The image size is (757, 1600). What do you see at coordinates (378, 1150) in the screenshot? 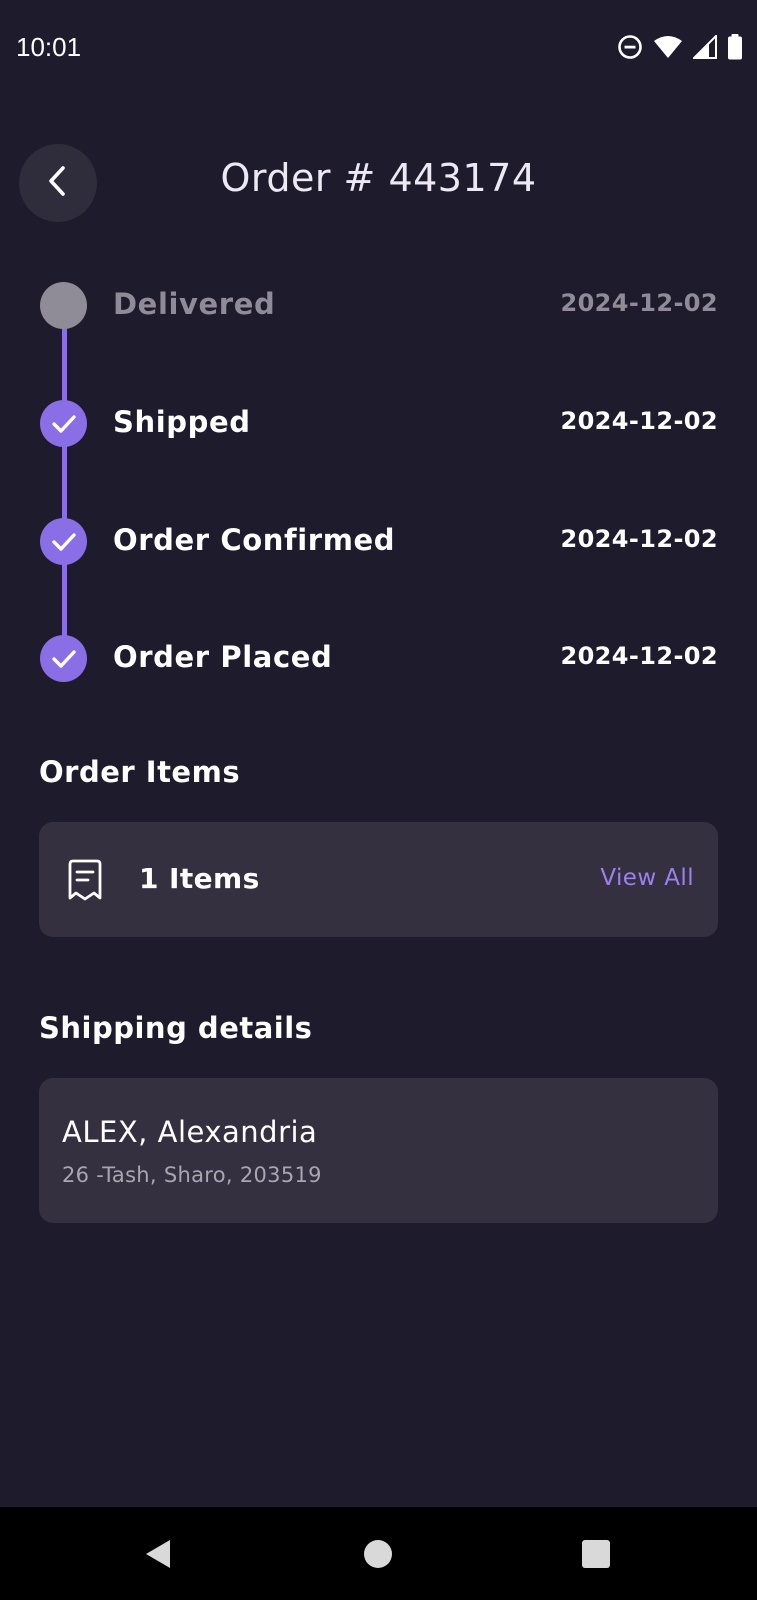
I see `shipping-address-card: ALEX, Alexandria 26 -Tash, Sharo, 203519` at bounding box center [378, 1150].